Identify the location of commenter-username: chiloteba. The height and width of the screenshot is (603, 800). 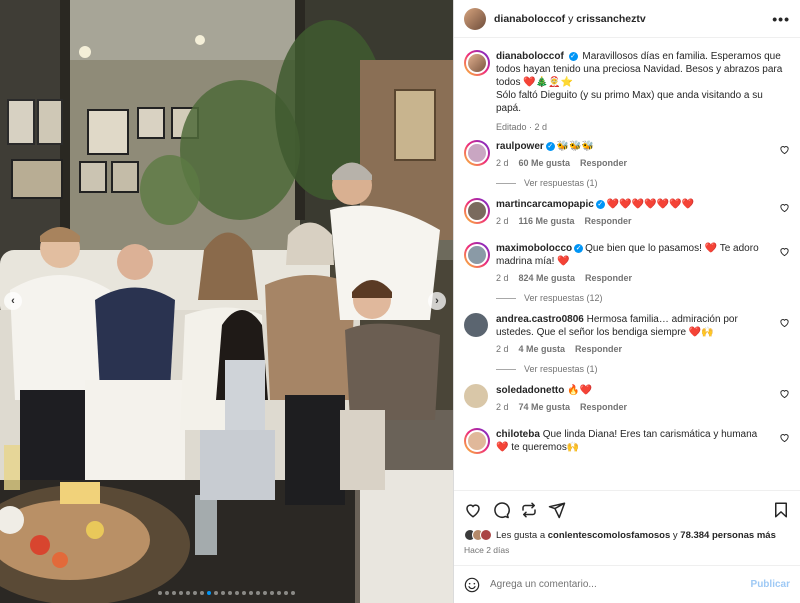
(518, 434).